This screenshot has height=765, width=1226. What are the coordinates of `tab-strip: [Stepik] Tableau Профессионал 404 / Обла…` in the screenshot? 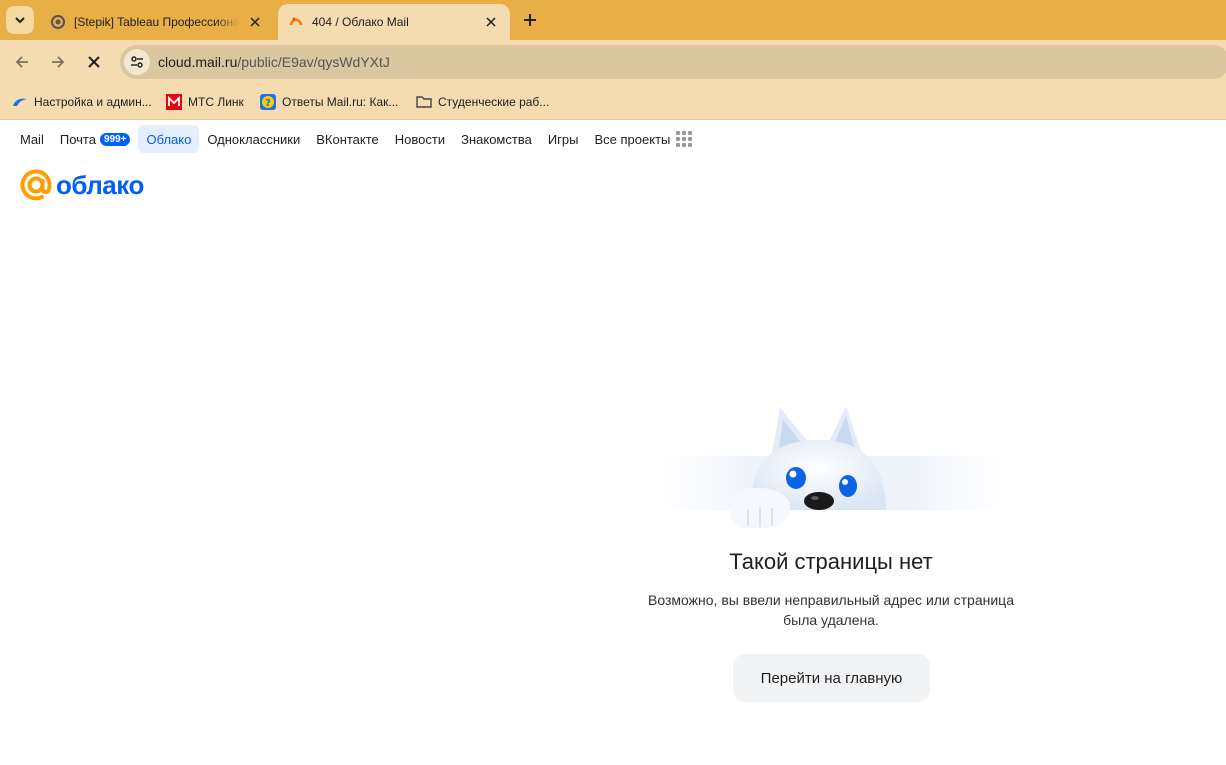 It's located at (613, 20).